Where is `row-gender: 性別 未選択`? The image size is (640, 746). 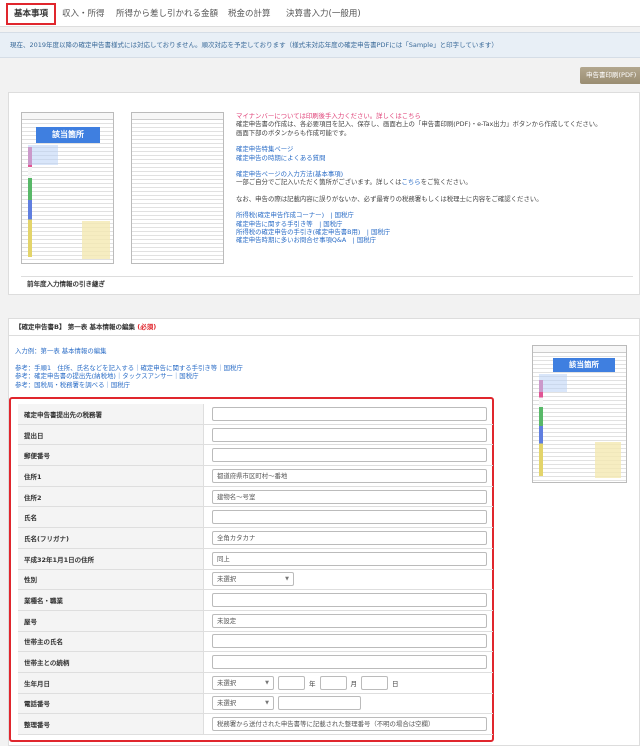
row-gender: 性別 未選択 is located at coordinates (255, 580).